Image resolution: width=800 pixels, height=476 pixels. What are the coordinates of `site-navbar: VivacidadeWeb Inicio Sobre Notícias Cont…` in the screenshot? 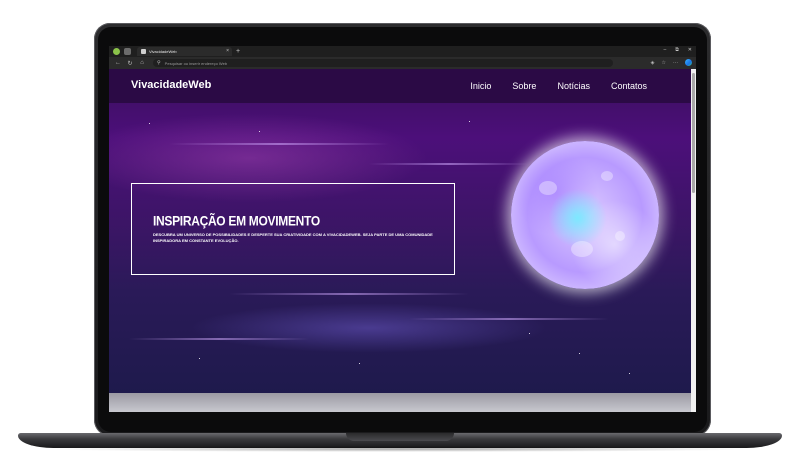 It's located at (400, 86).